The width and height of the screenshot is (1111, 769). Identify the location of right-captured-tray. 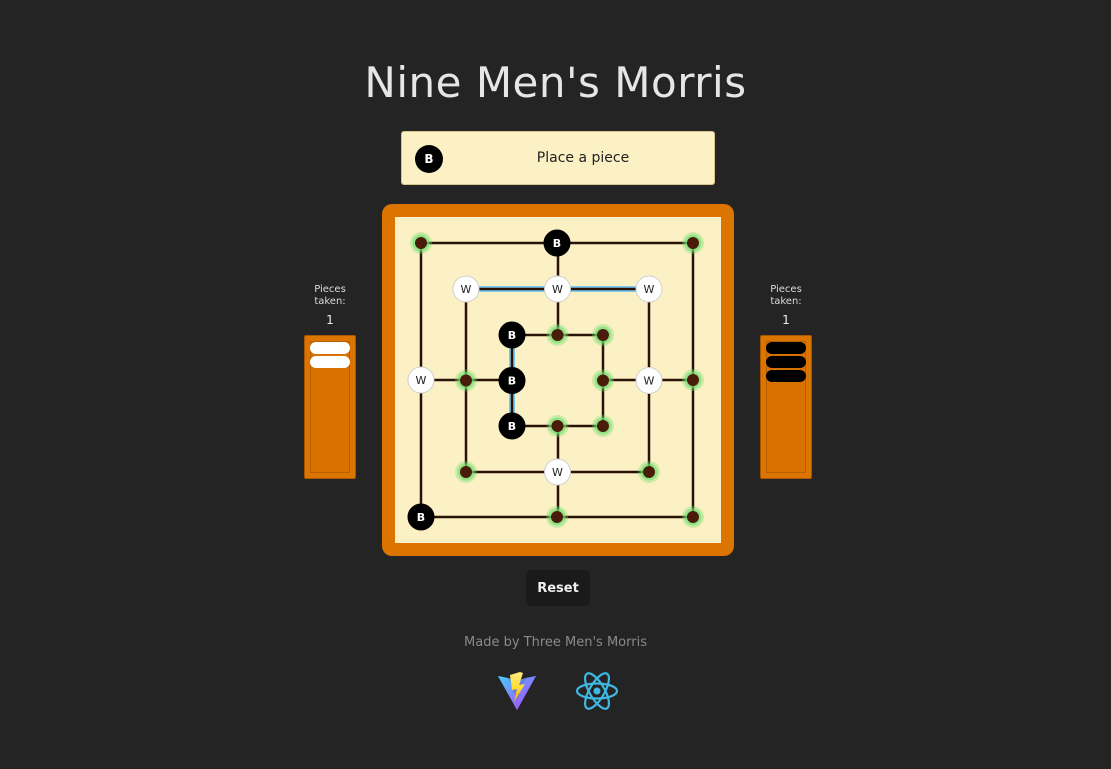
(786, 407).